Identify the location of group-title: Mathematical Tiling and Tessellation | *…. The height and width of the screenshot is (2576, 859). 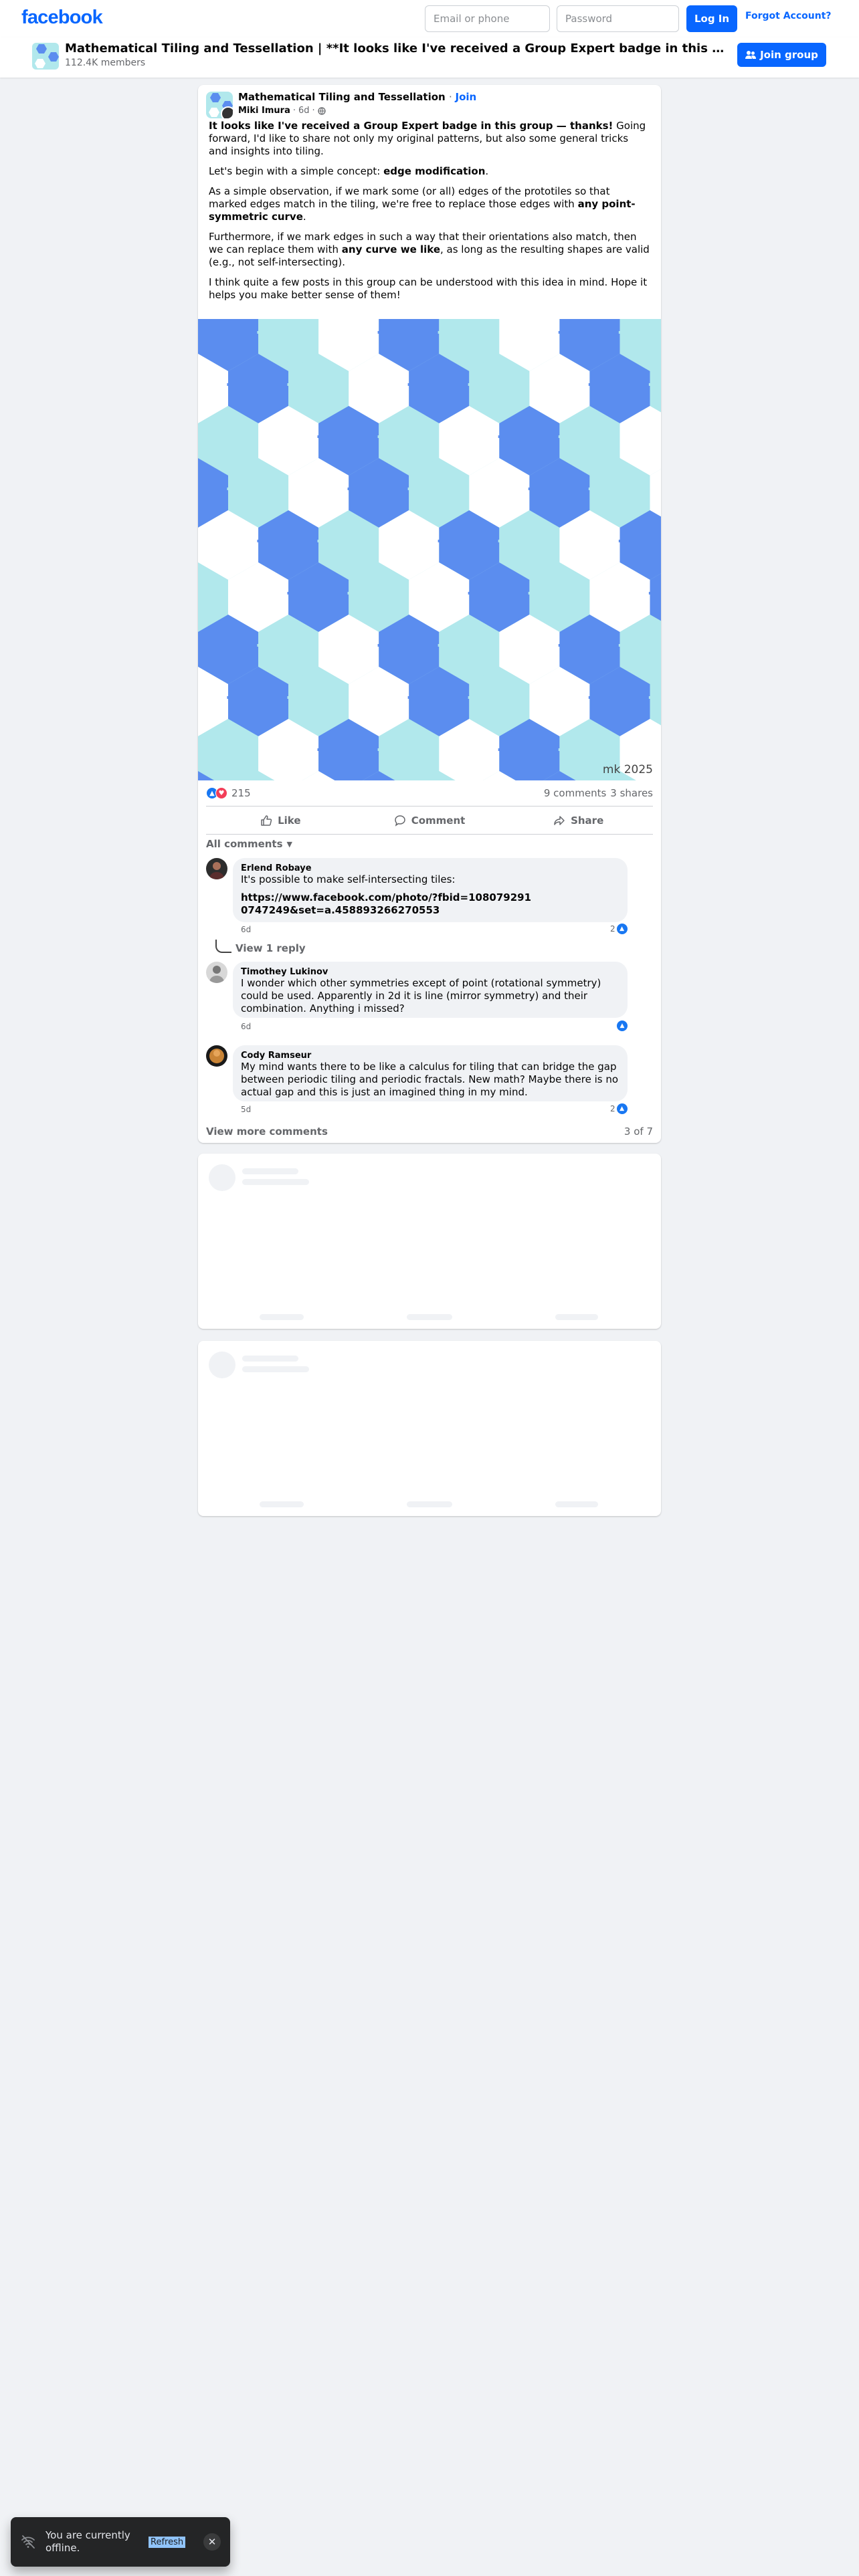
(398, 48).